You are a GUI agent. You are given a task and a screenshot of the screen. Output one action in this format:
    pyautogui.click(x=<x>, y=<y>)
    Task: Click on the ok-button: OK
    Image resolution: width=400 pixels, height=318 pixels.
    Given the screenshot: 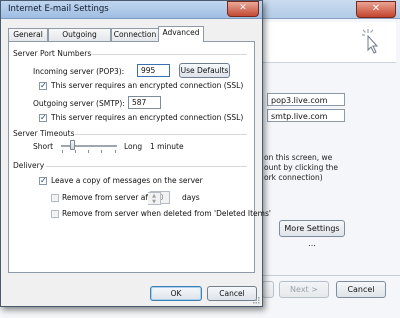 What is the action you would take?
    pyautogui.click(x=176, y=293)
    